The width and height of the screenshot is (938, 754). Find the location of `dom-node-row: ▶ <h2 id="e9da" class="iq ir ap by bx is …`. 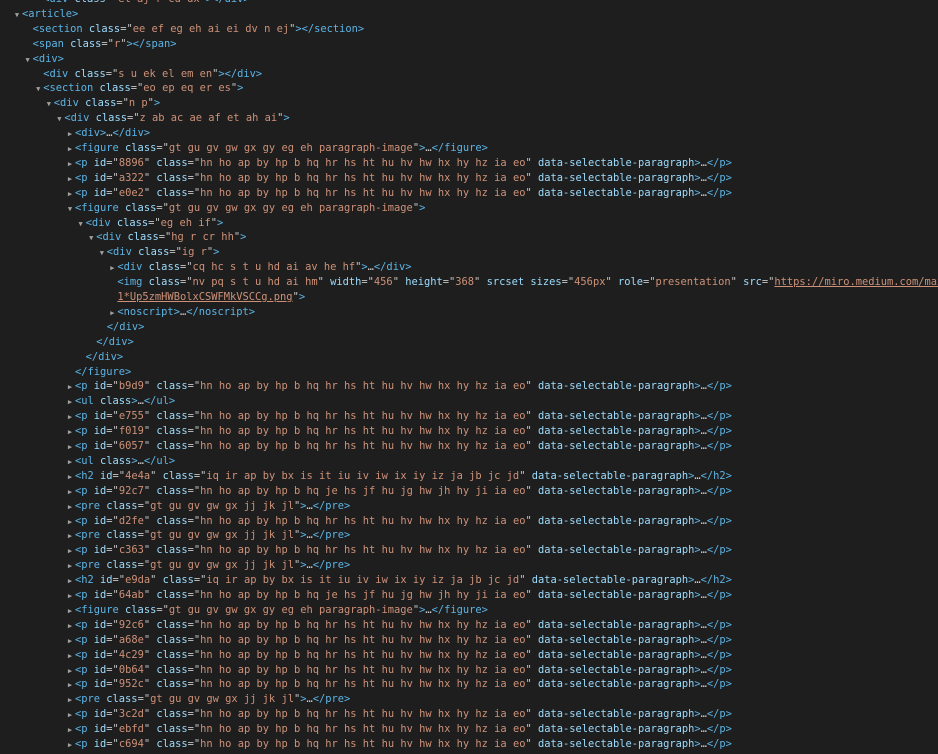

dom-node-row: ▶ <h2 id="e9da" class="iq ir ap by bx is … is located at coordinates (469, 580).